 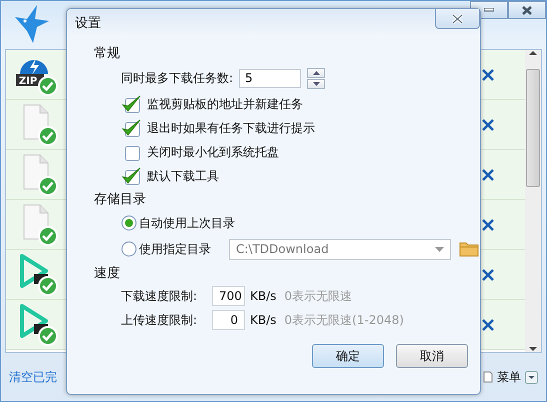 I want to click on dropdown-icon, so click(x=531, y=377).